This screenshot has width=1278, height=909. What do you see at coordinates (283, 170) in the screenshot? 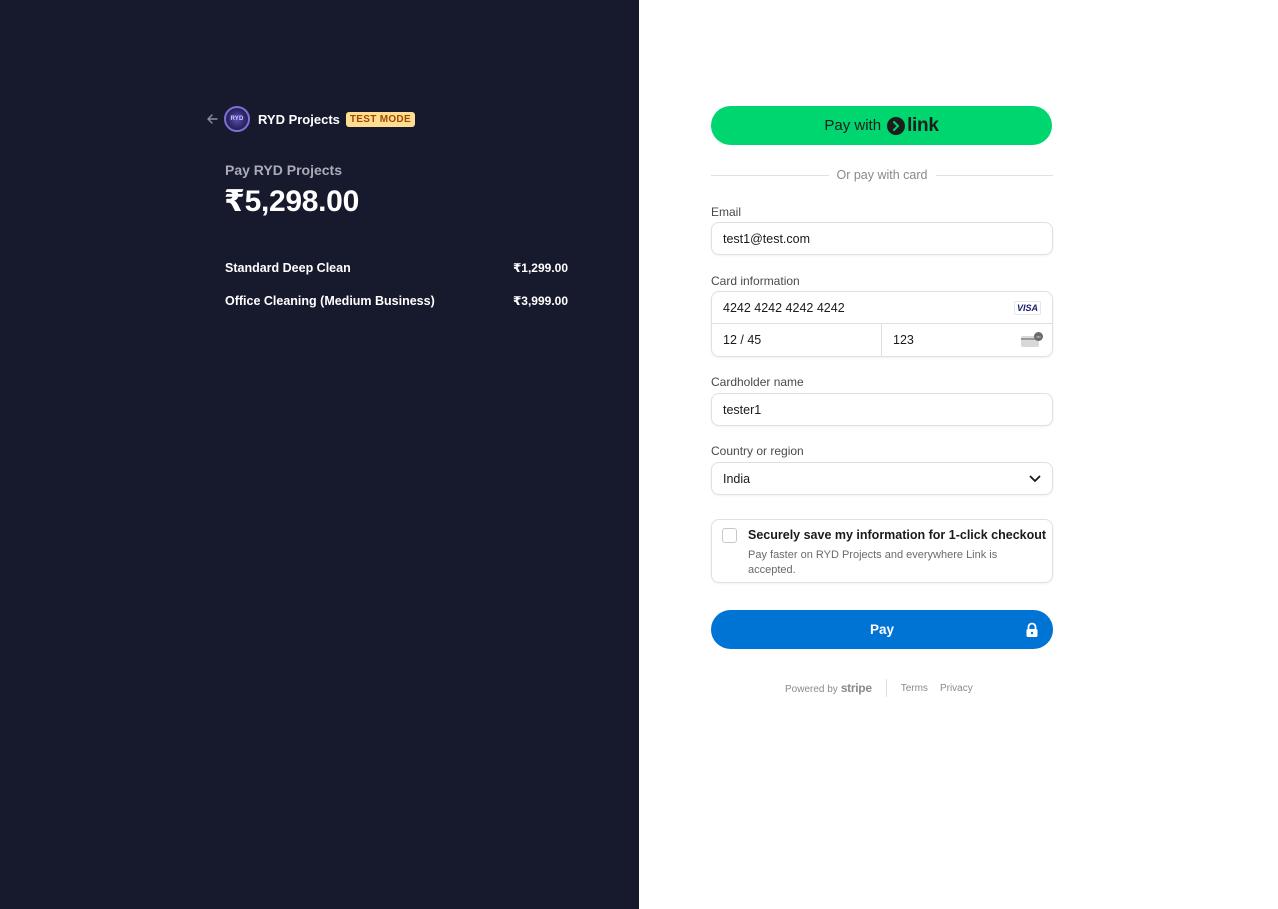
I see `pay-merchant-label: Pay RYD Projects` at bounding box center [283, 170].